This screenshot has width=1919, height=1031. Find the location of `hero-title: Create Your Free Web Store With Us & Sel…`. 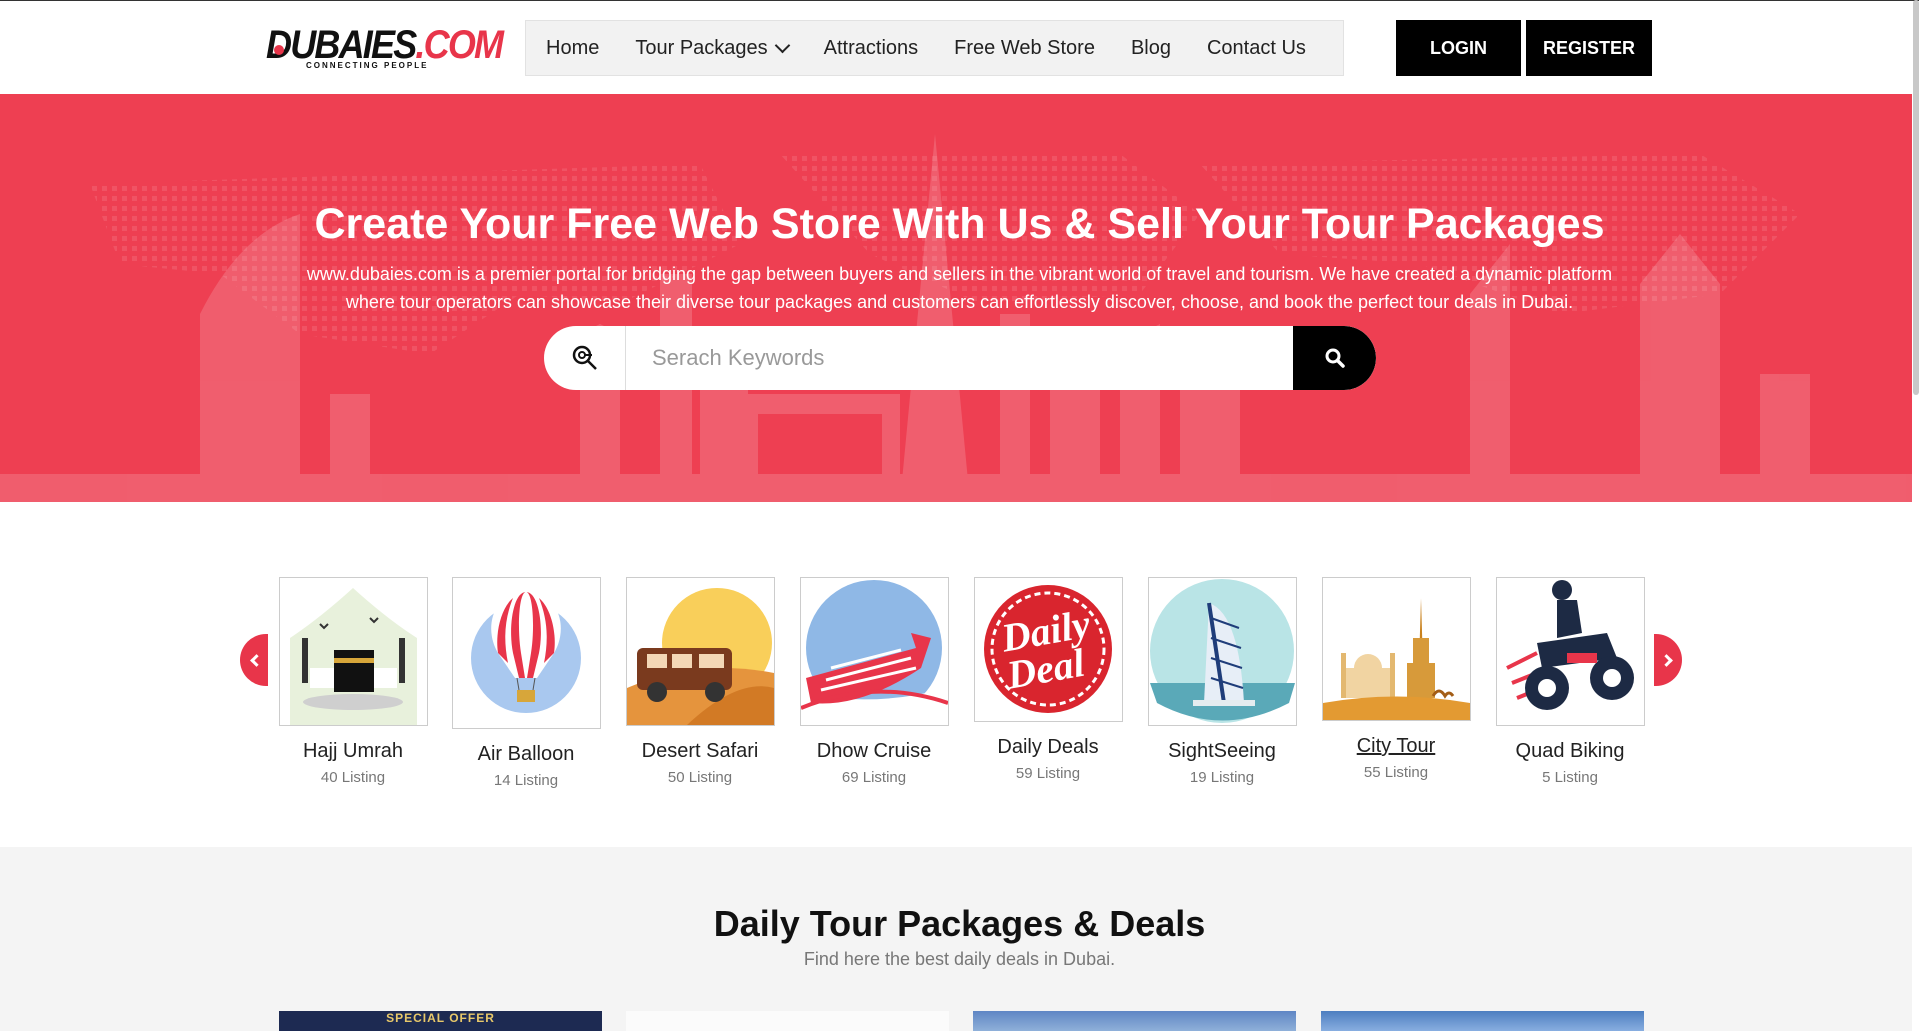

hero-title: Create Your Free Web Store With Us & Sel… is located at coordinates (959, 224).